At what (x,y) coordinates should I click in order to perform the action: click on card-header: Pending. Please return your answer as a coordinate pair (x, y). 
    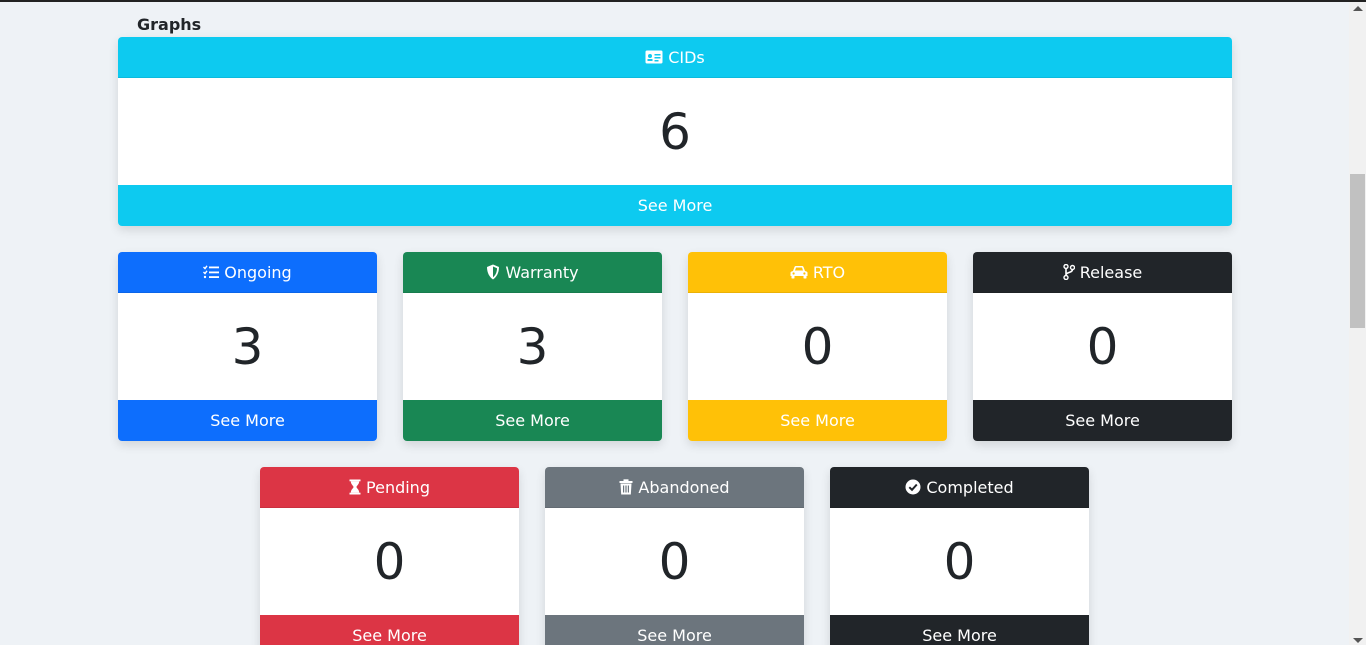
    Looking at the image, I should click on (389, 487).